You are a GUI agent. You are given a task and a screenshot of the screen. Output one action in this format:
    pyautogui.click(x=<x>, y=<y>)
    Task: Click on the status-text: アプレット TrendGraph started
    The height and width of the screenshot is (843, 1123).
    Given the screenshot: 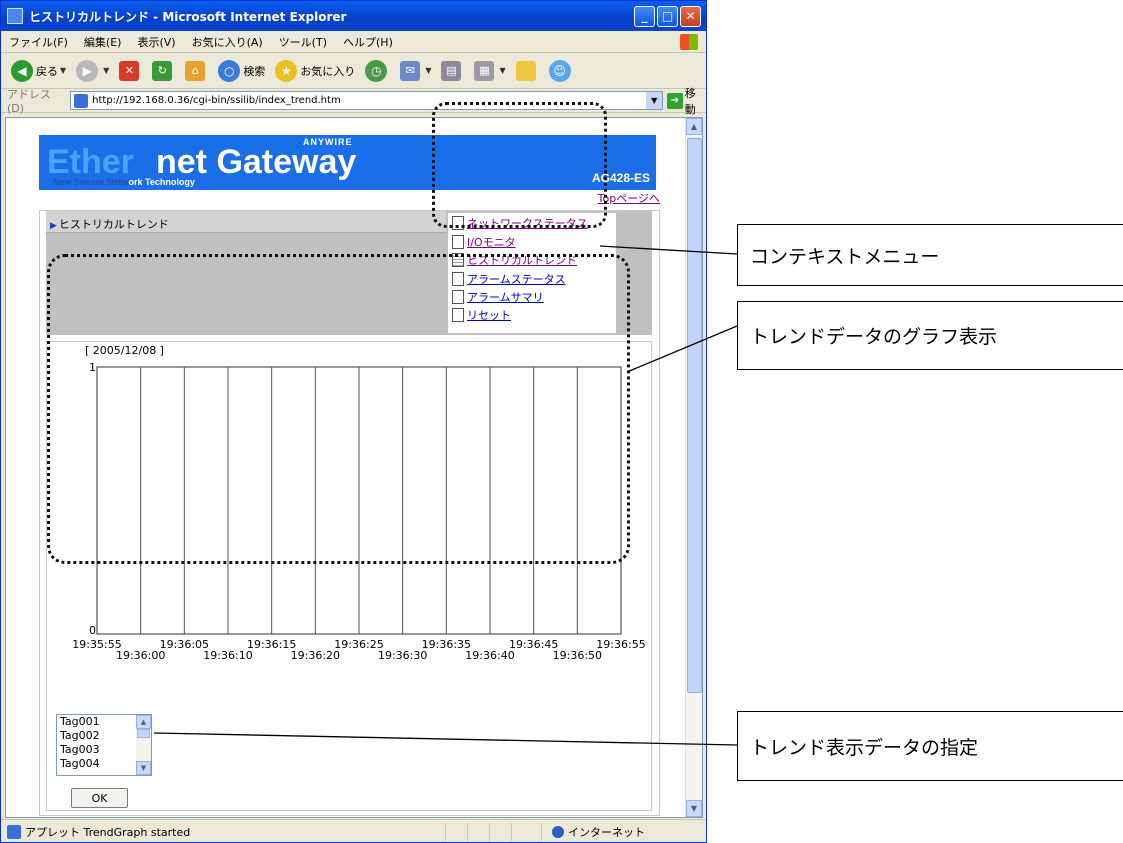 What is the action you would take?
    pyautogui.click(x=108, y=832)
    